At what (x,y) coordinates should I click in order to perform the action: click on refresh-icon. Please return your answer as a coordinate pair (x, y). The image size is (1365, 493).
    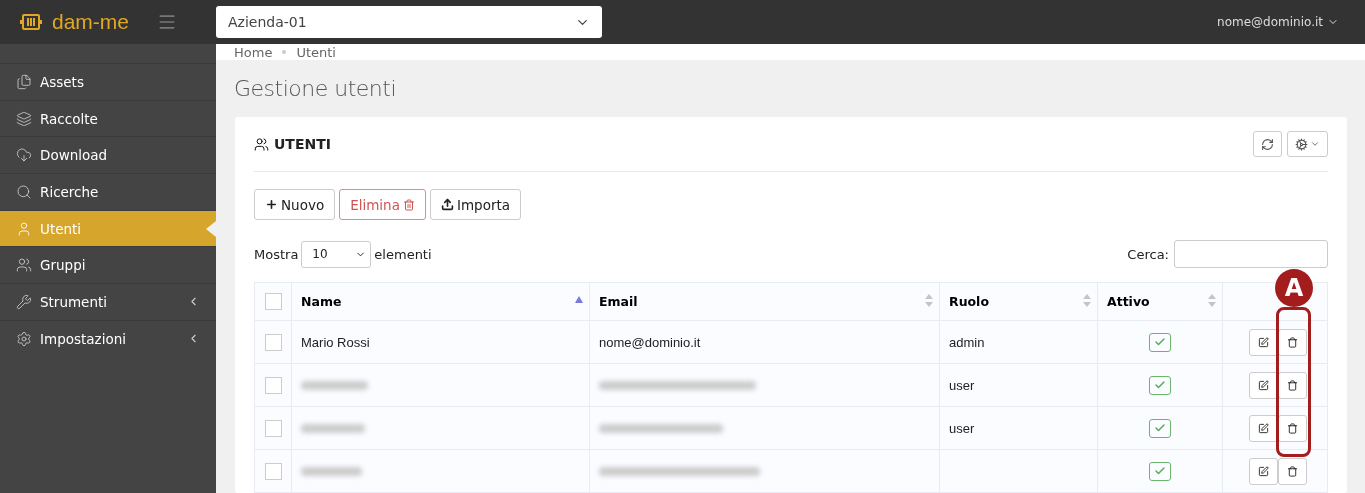
    Looking at the image, I should click on (1267, 144).